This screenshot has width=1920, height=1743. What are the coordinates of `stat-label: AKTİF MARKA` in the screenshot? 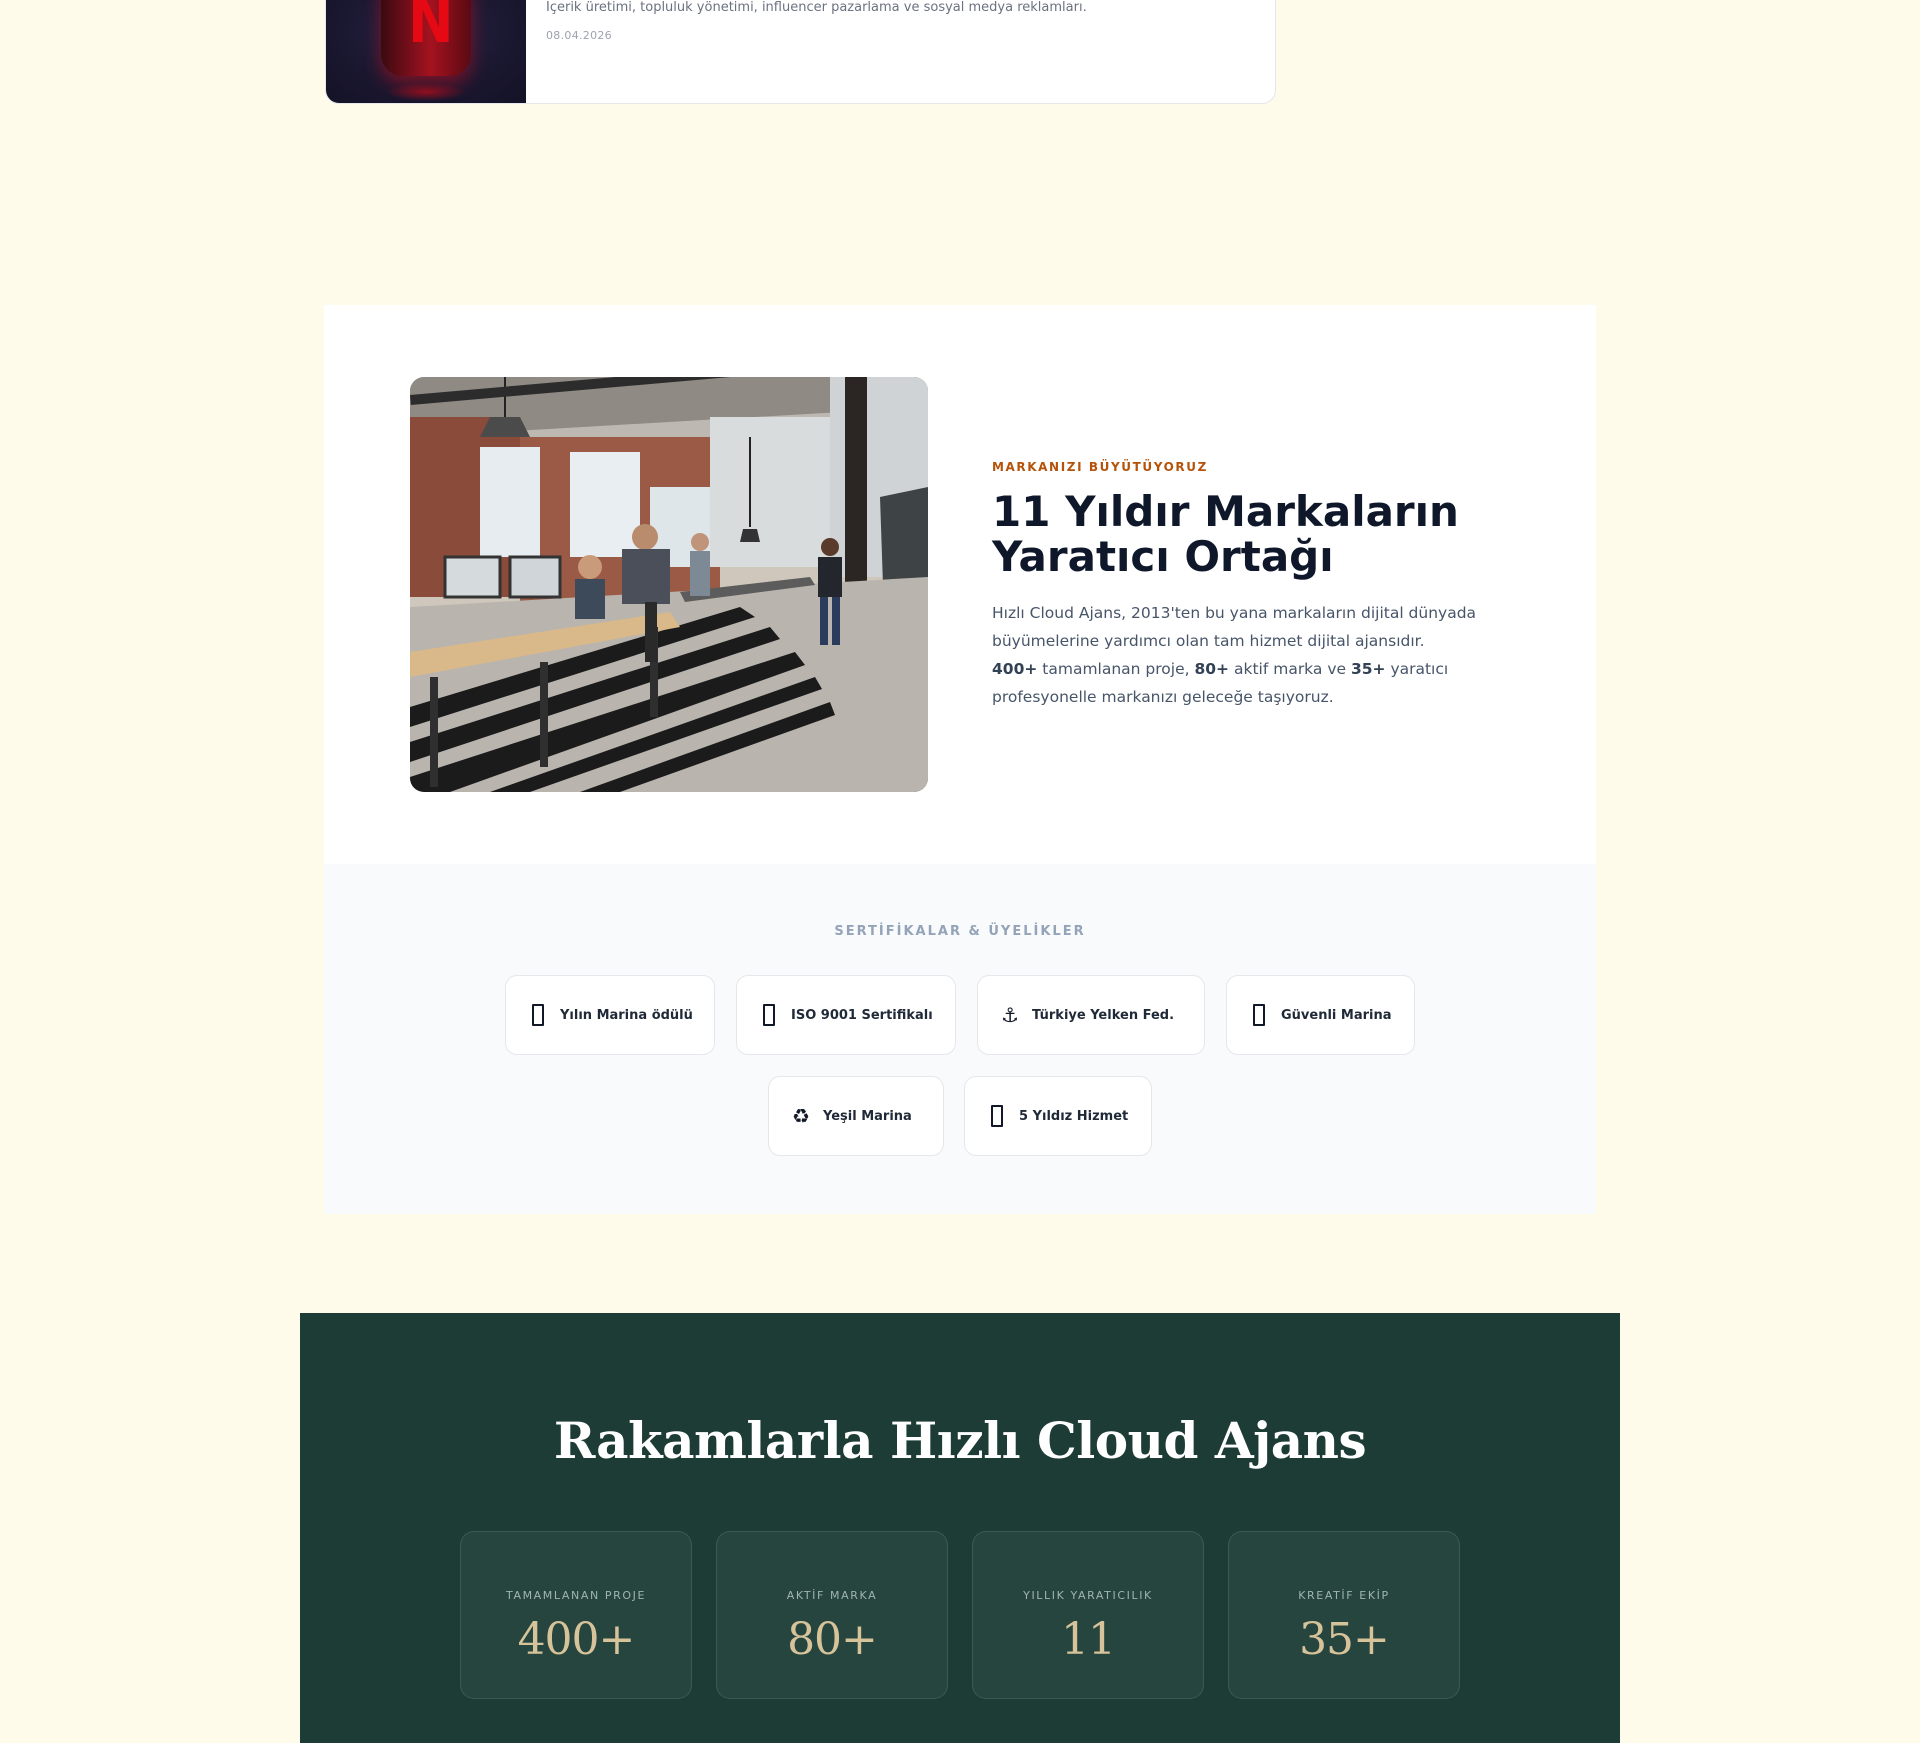 It's located at (832, 1595).